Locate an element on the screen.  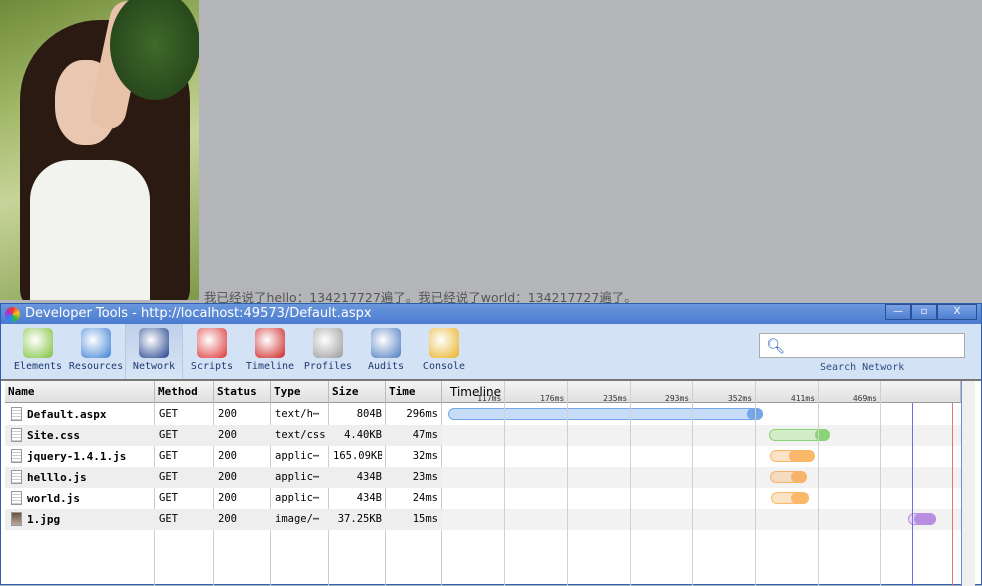
cell-size: 4.40KB is located at coordinates (363, 435).